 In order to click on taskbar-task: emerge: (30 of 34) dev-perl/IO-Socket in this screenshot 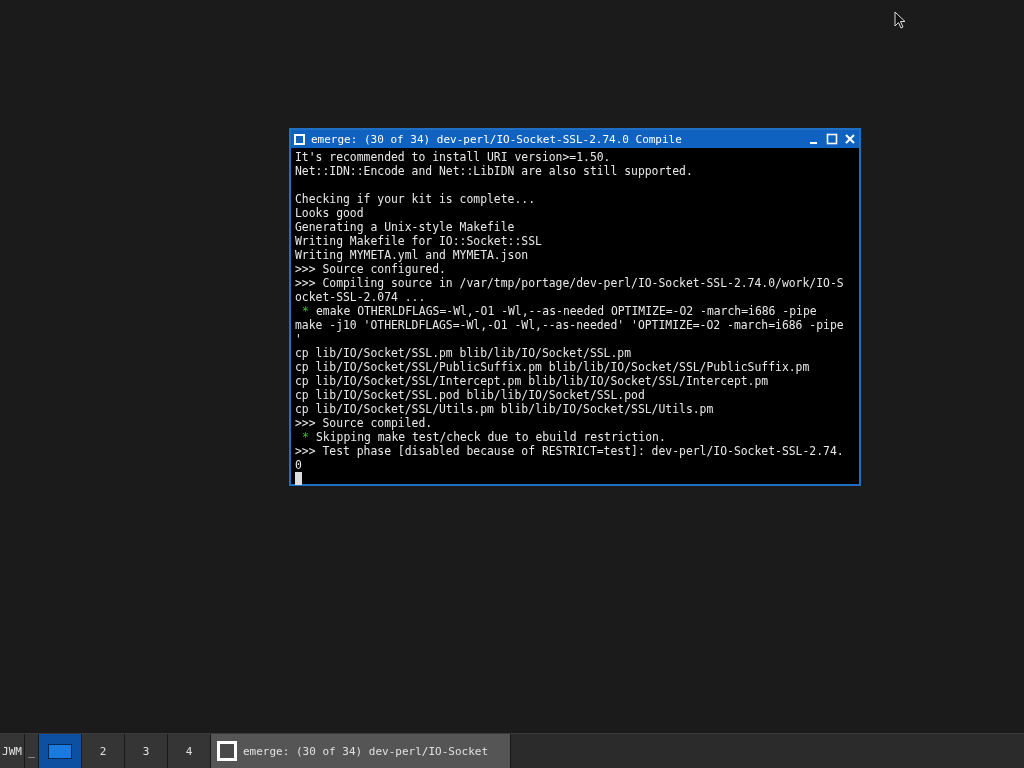, I will do `click(361, 751)`.